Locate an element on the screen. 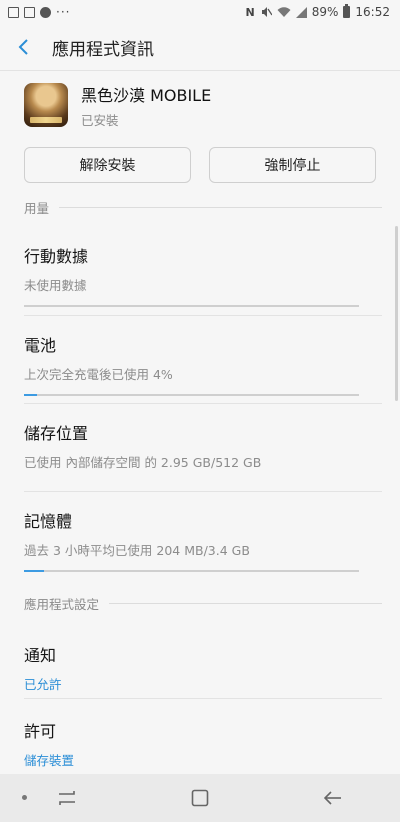 The image size is (400, 822). status-bar: ··· N 89% 16:52 is located at coordinates (200, 12).